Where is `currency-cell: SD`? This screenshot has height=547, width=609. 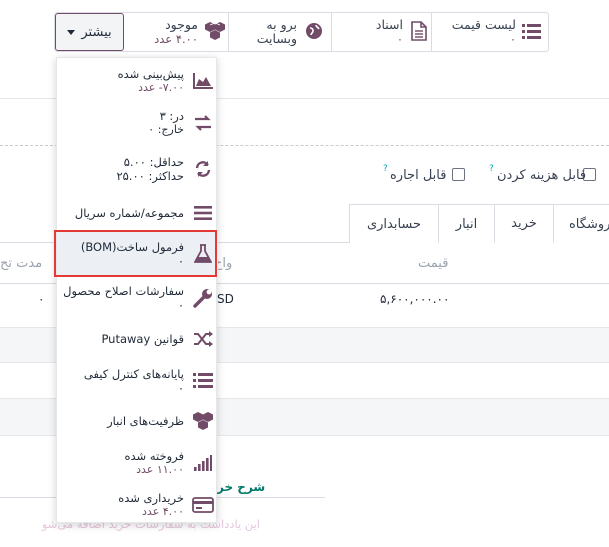 currency-cell: SD is located at coordinates (225, 299).